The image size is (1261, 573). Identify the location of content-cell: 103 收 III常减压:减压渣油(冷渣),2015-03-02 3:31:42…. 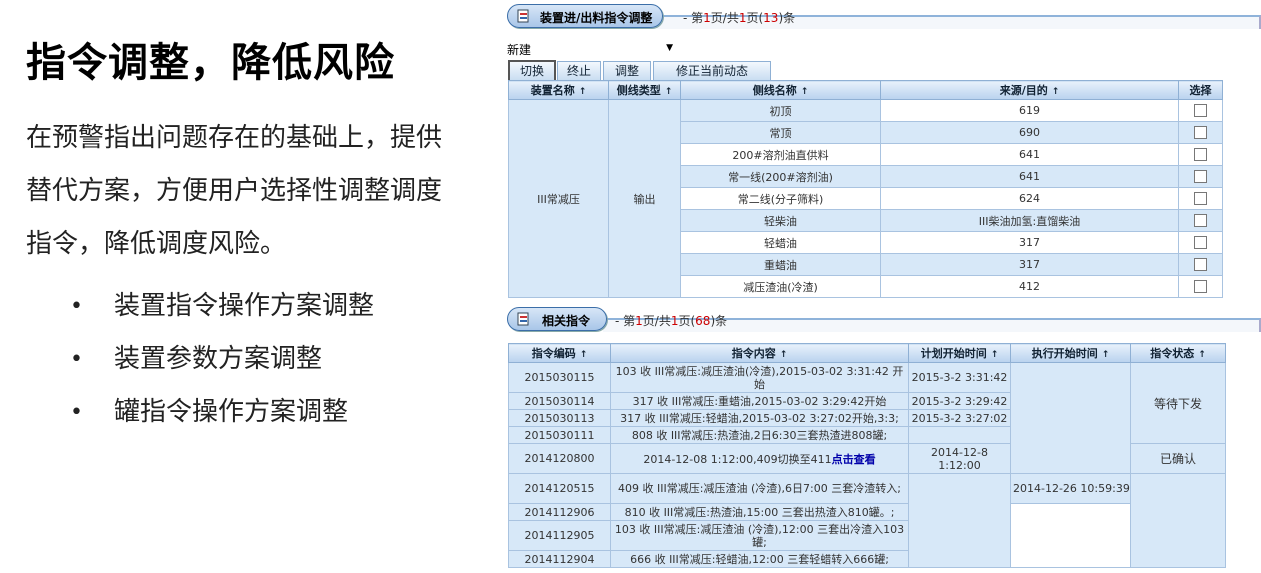
(759, 377).